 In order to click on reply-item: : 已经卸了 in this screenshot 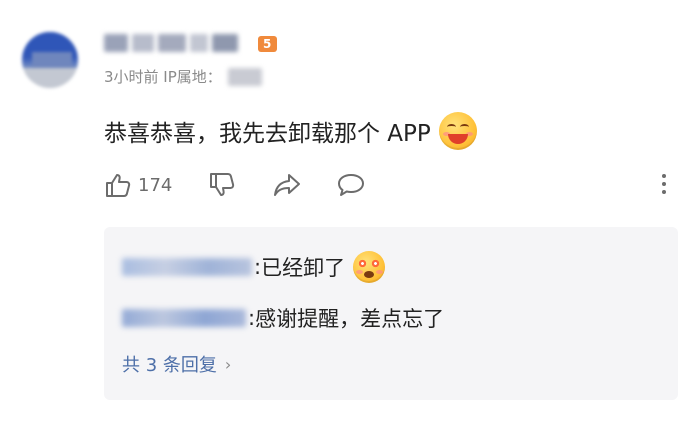, I will do `click(254, 267)`.